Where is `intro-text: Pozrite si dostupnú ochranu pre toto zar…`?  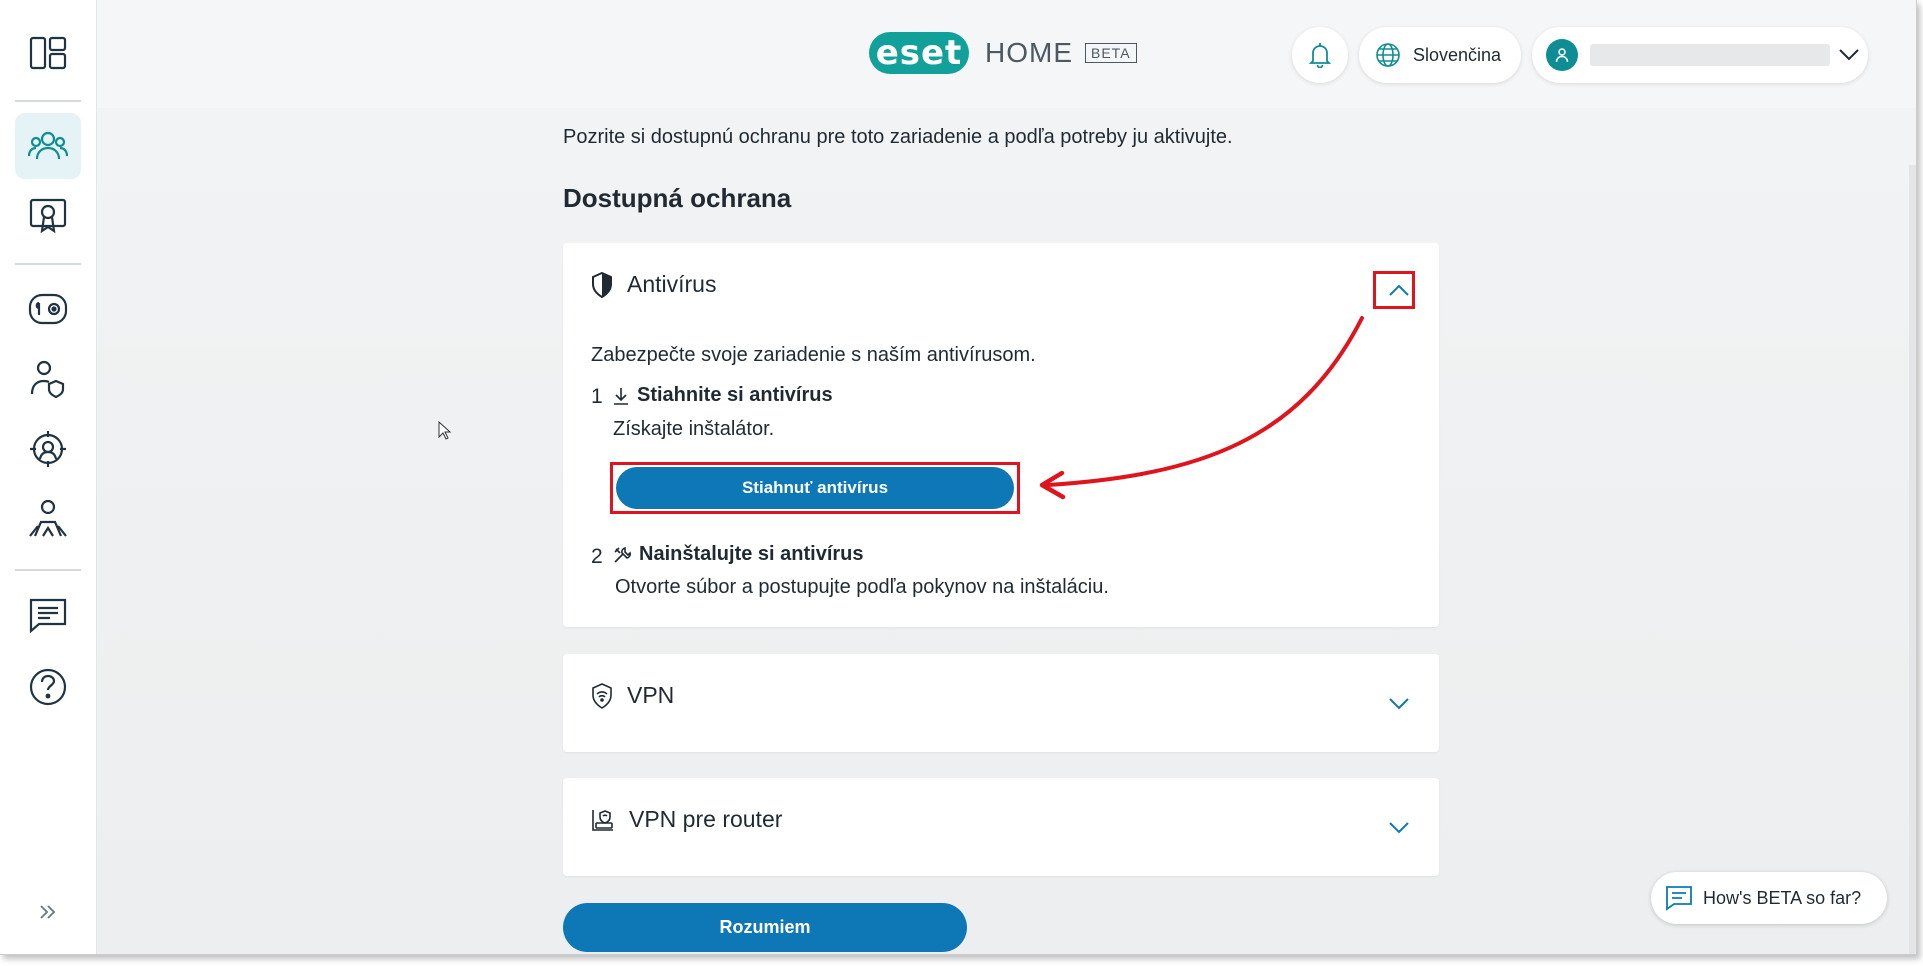
intro-text: Pozrite si dostupnú ochranu pre toto zar… is located at coordinates (898, 137).